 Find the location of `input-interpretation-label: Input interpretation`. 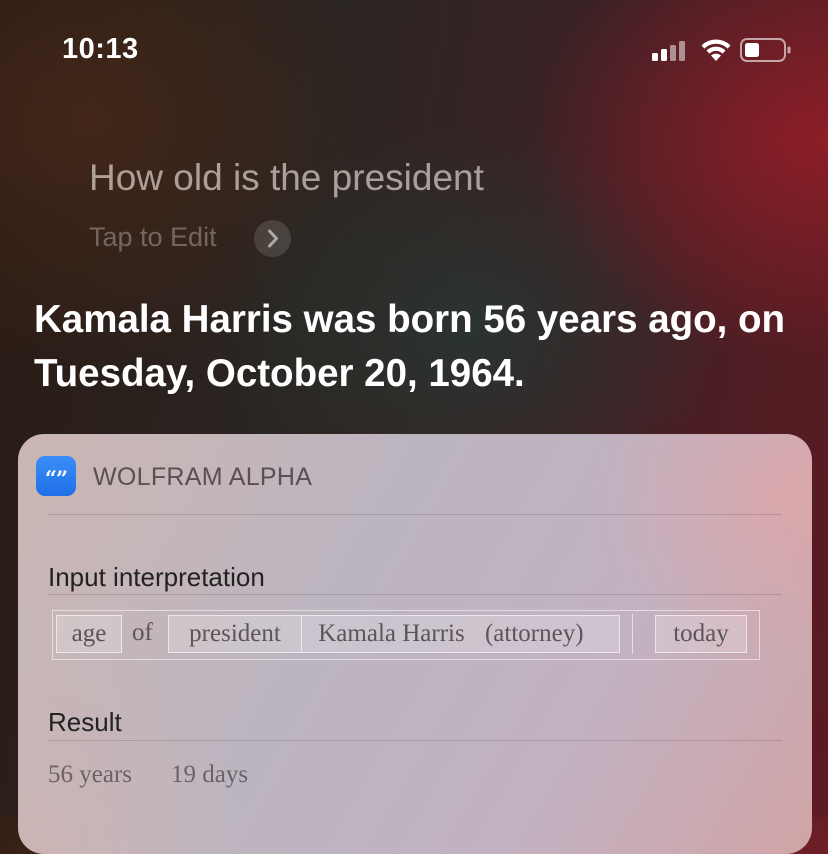

input-interpretation-label: Input interpretation is located at coordinates (156, 577).